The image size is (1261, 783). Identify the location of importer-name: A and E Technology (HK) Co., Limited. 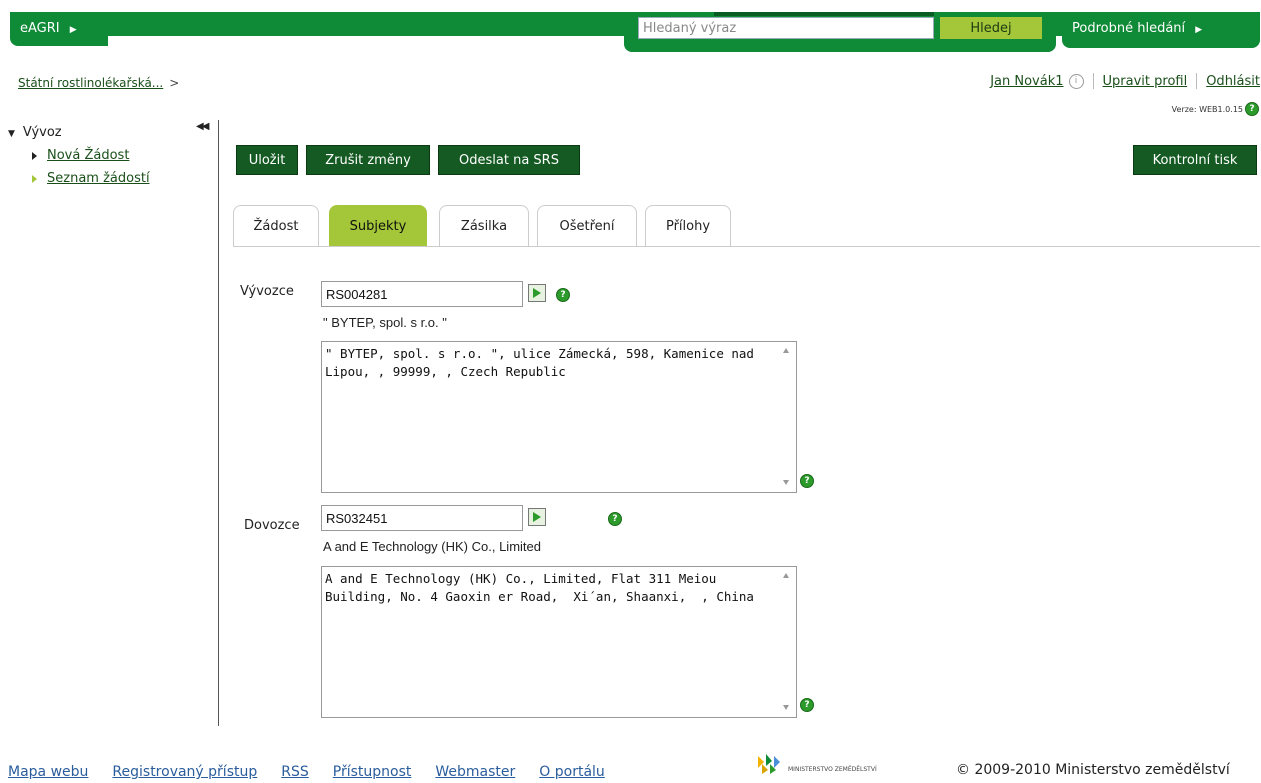
(432, 546).